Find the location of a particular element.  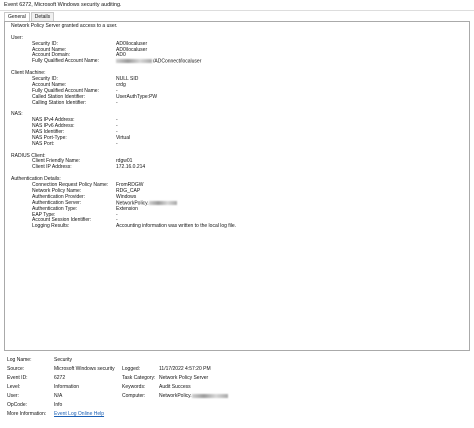

user-fqan-label: Fully Qualified Account Name: is located at coordinates (65, 61).